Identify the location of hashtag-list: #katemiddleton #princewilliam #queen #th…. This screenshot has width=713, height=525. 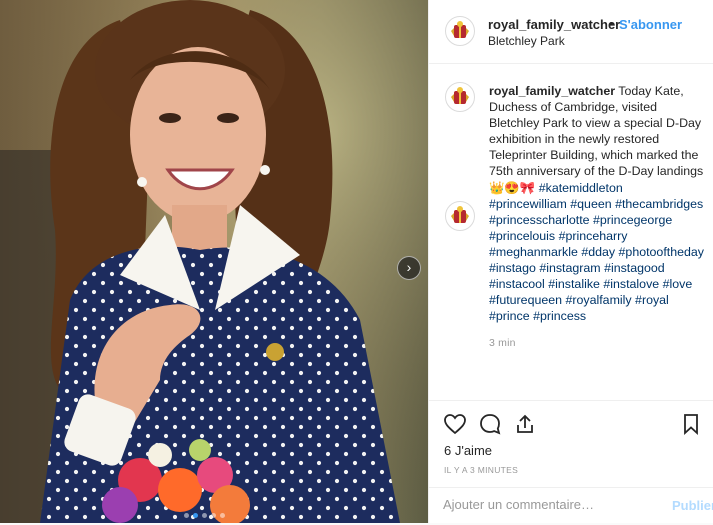
(596, 252).